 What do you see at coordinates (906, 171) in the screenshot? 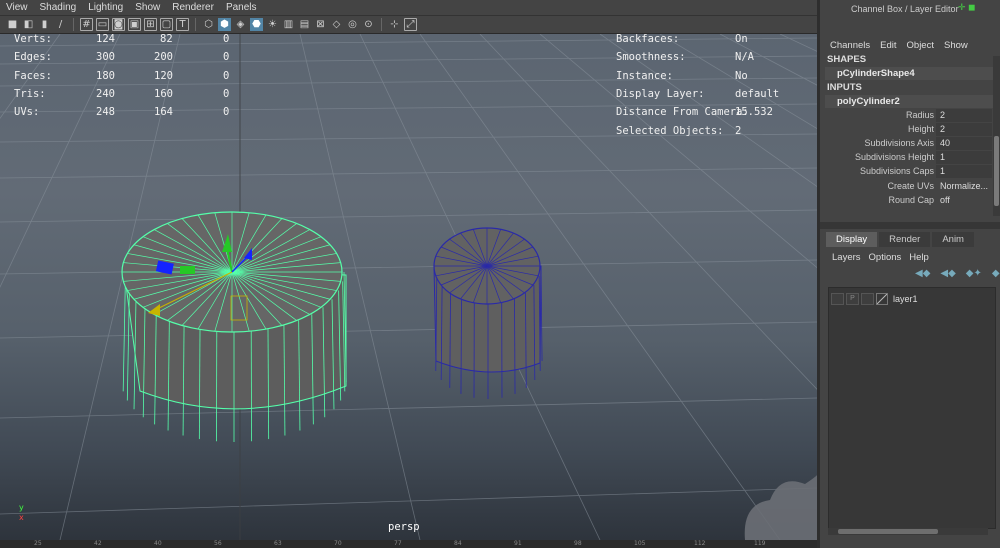
I see `attr-subdivisions-caps: Subdivisions Caps 1` at bounding box center [906, 171].